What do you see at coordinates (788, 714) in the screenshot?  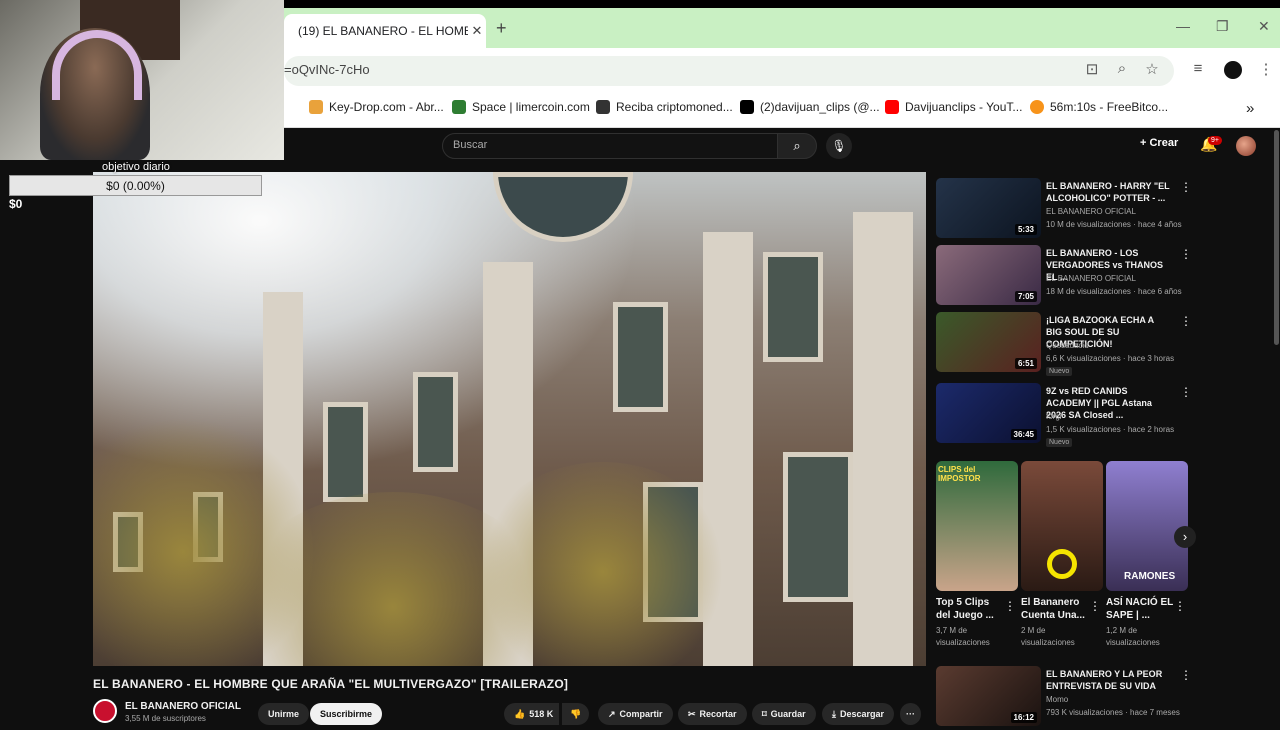 I see `save-label: Guardar` at bounding box center [788, 714].